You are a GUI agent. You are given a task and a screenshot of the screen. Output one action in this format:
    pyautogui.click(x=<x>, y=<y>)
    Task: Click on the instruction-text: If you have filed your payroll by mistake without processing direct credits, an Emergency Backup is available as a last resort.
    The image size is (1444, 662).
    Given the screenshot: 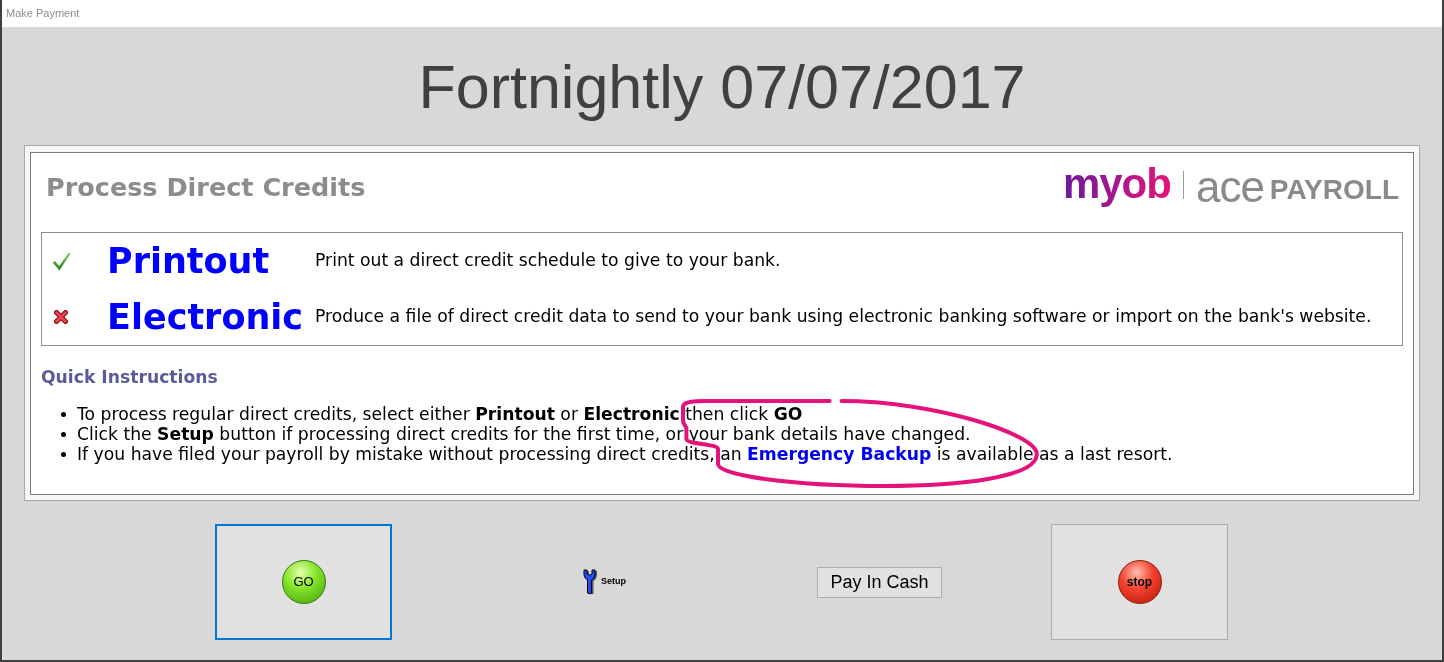 What is the action you would take?
    pyautogui.click(x=625, y=454)
    